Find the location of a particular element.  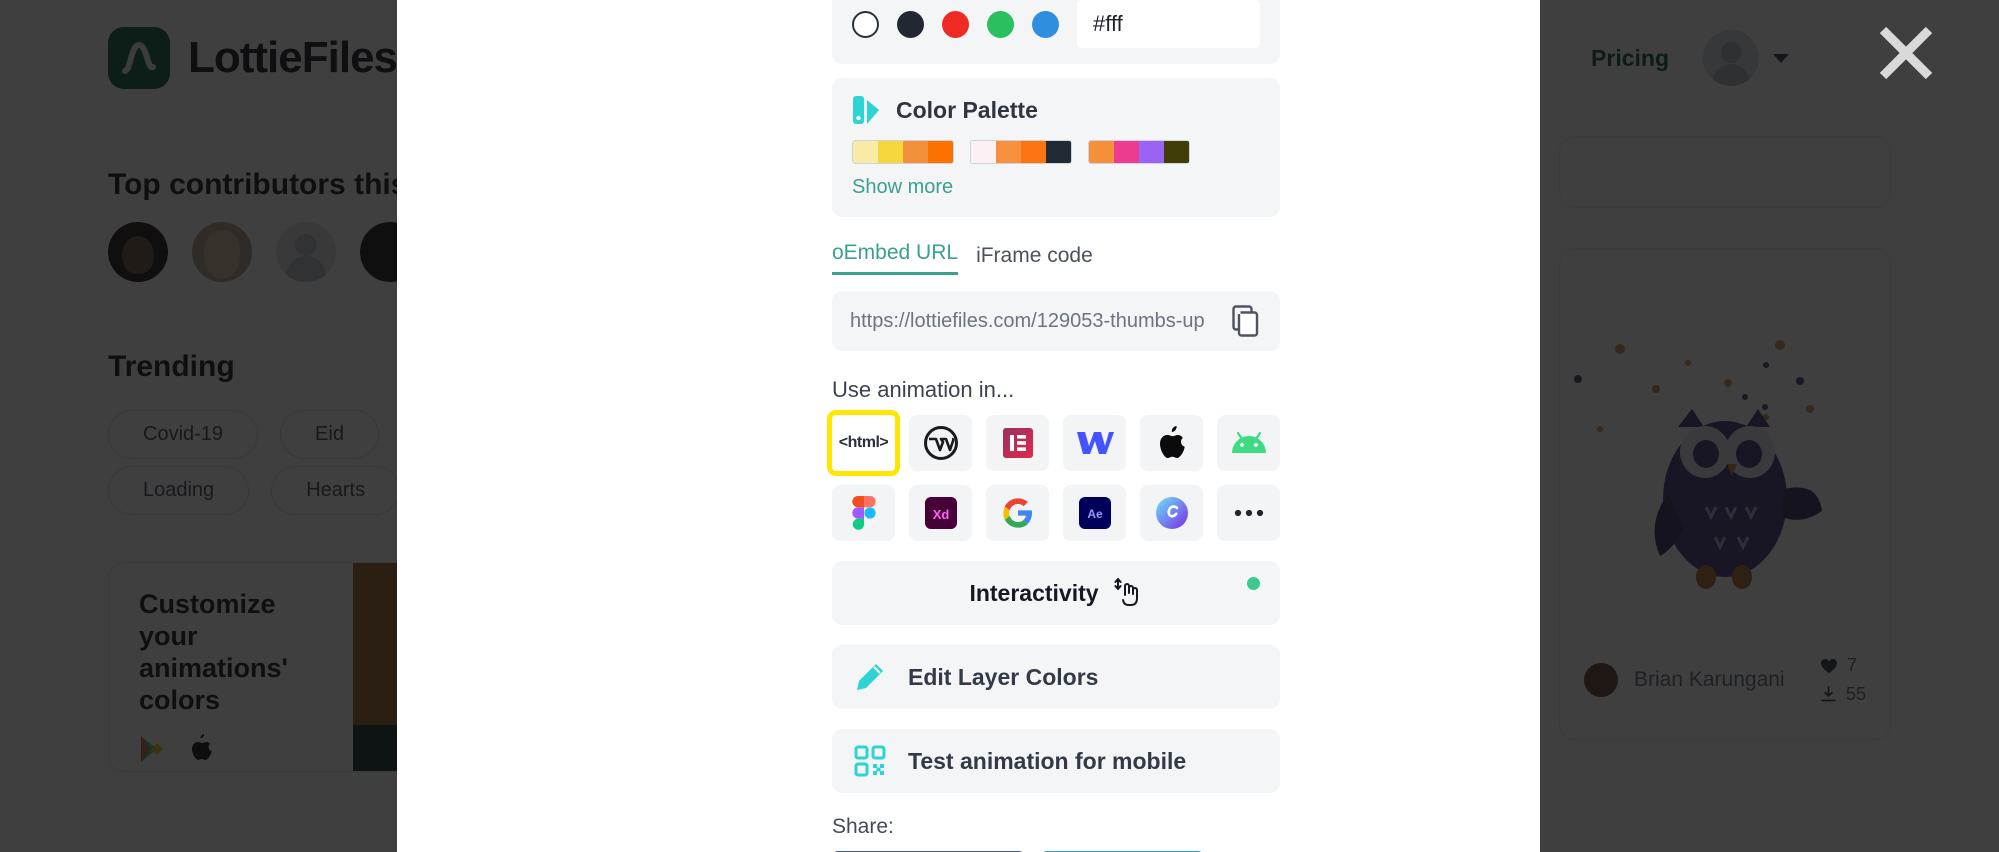

color-palette-swatch-rows is located at coordinates (1056, 152).